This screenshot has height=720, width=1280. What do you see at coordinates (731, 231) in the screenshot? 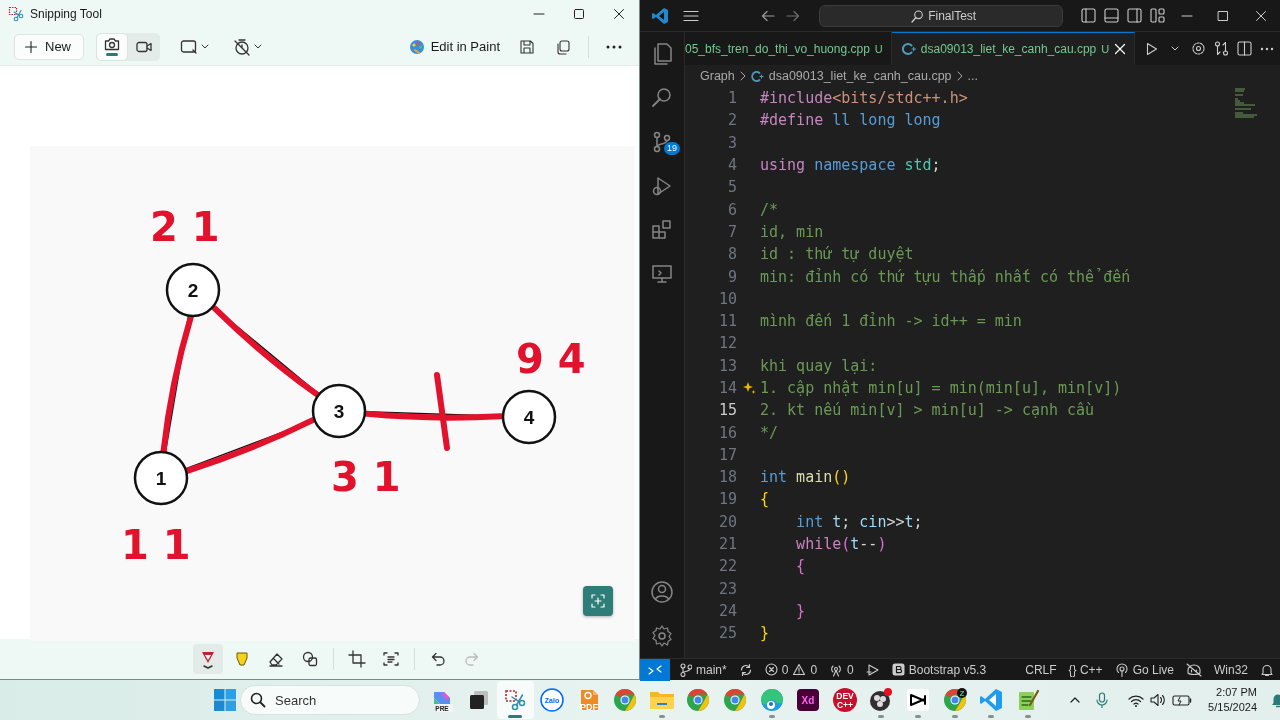
I see `line-number: 7` at bounding box center [731, 231].